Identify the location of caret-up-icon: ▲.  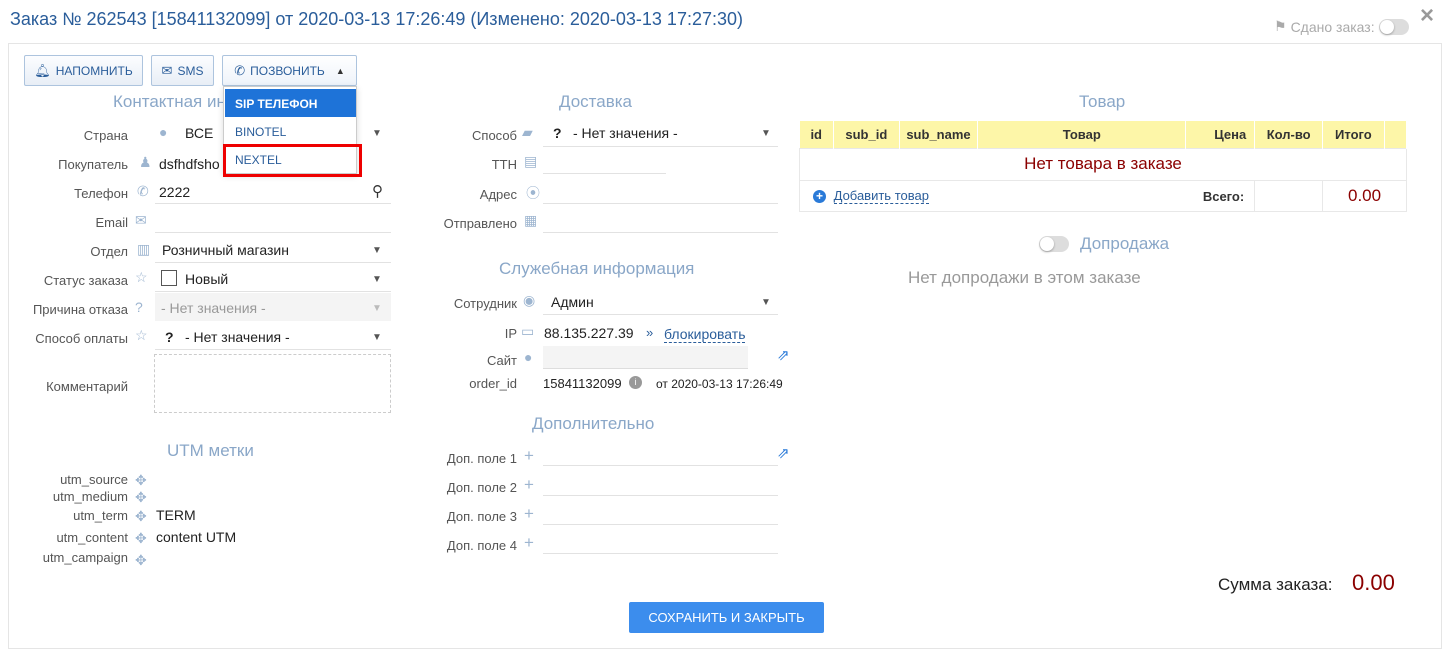
(340, 70).